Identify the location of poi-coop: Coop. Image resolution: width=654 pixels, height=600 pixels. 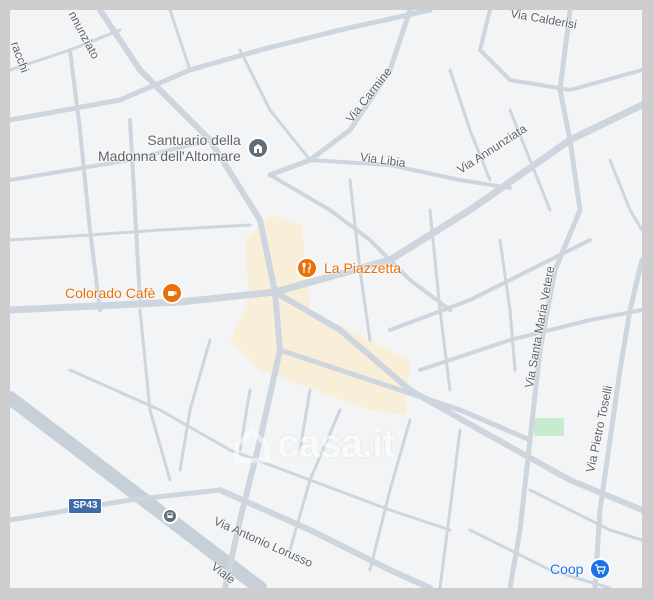
(581, 569).